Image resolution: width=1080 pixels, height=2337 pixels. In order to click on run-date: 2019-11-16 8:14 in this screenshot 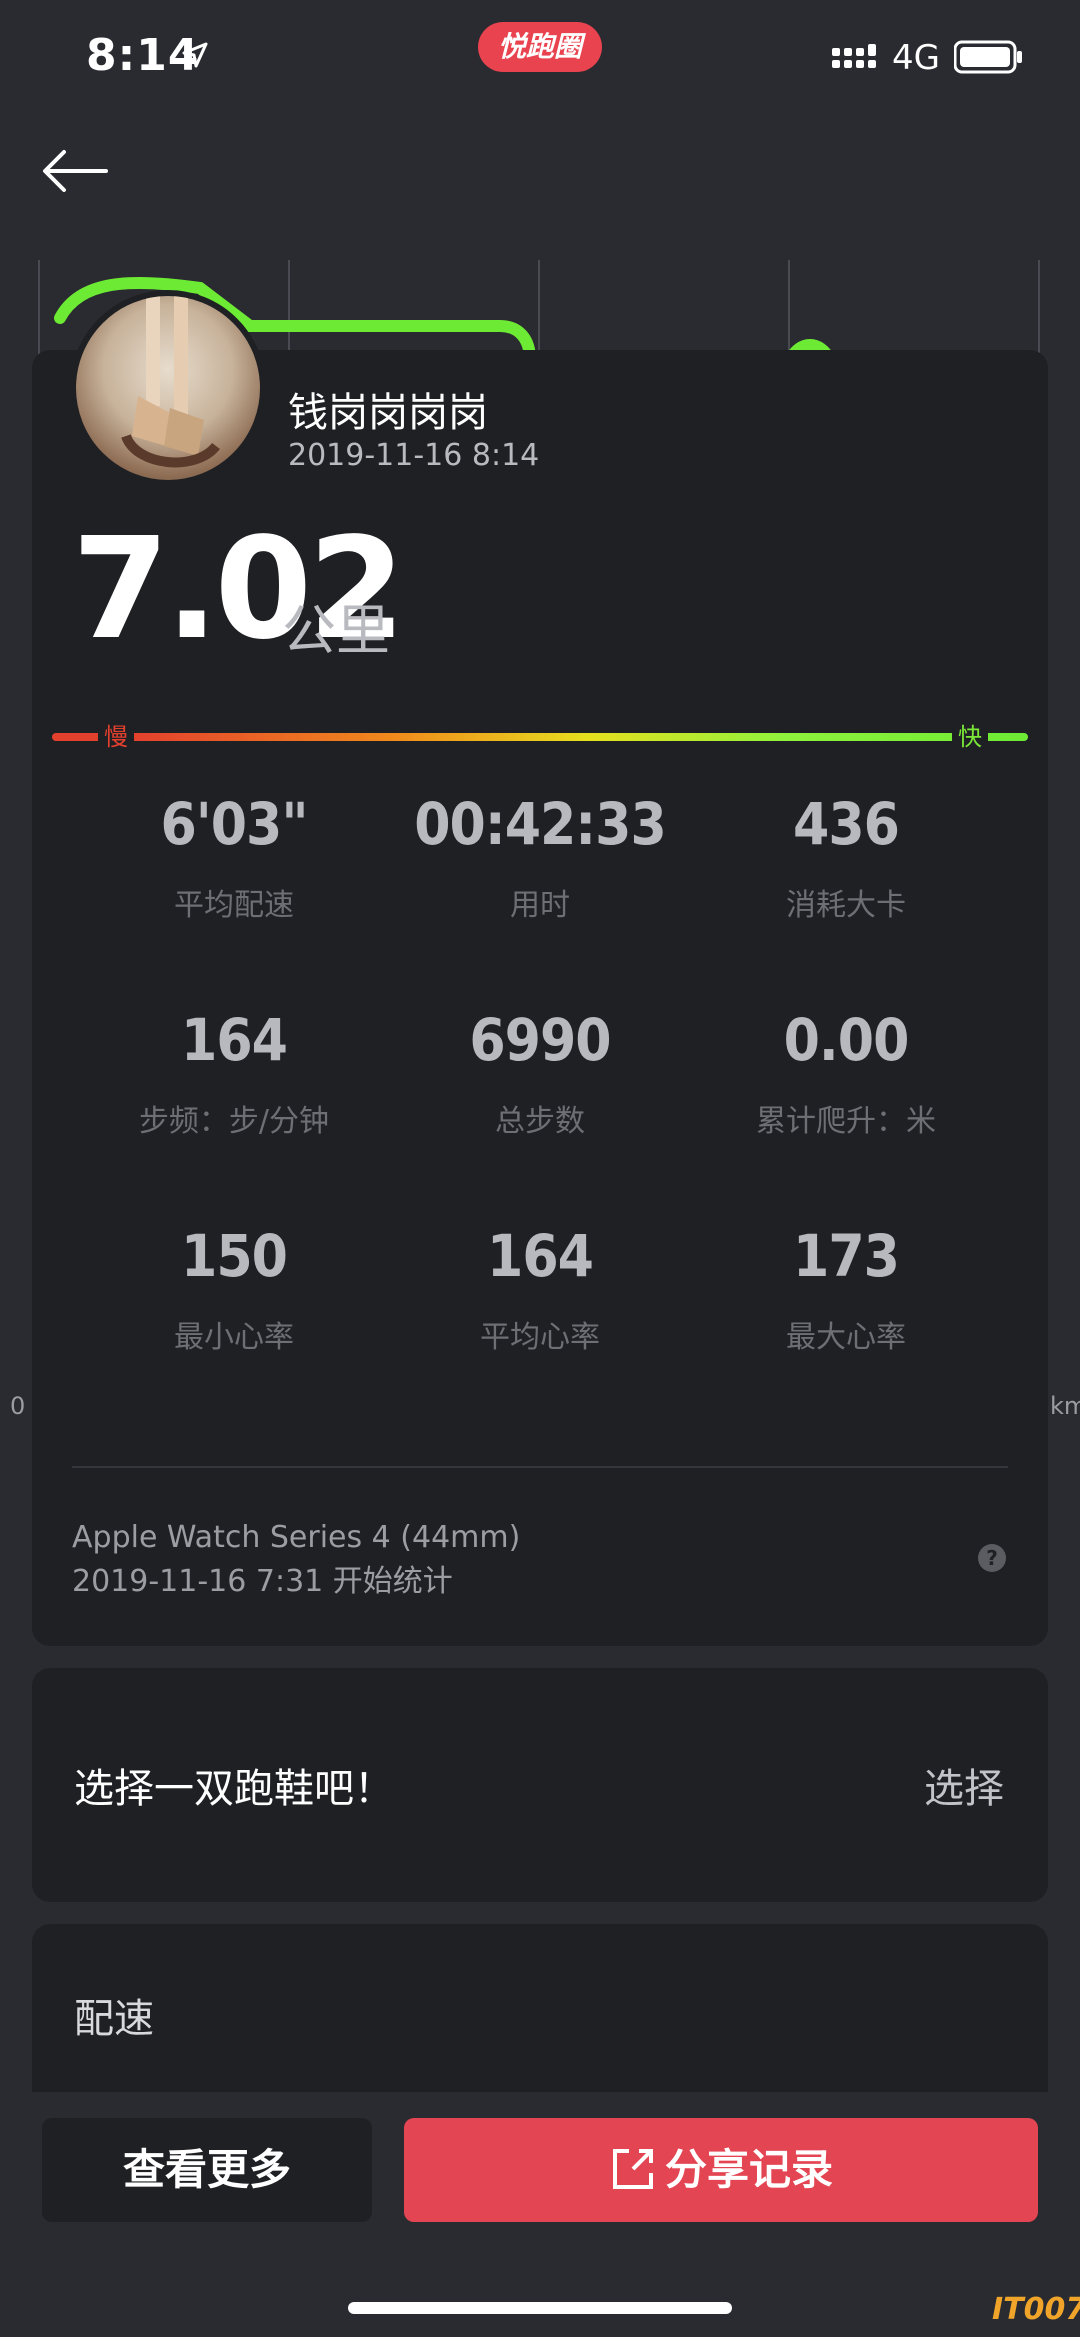, I will do `click(414, 455)`.